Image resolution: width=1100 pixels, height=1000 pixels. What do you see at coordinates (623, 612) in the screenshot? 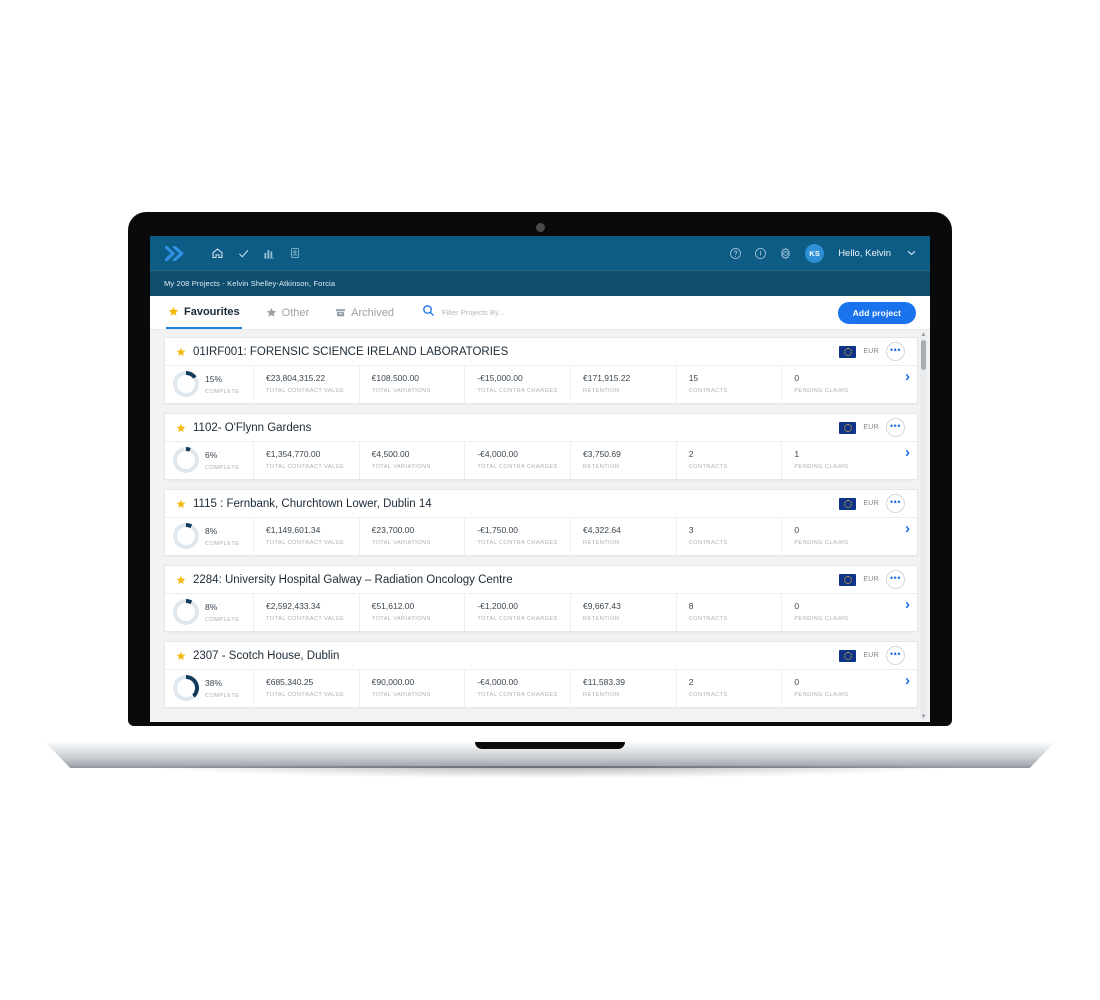
I see `stat-retention: €9,667.43 RETENTION` at bounding box center [623, 612].